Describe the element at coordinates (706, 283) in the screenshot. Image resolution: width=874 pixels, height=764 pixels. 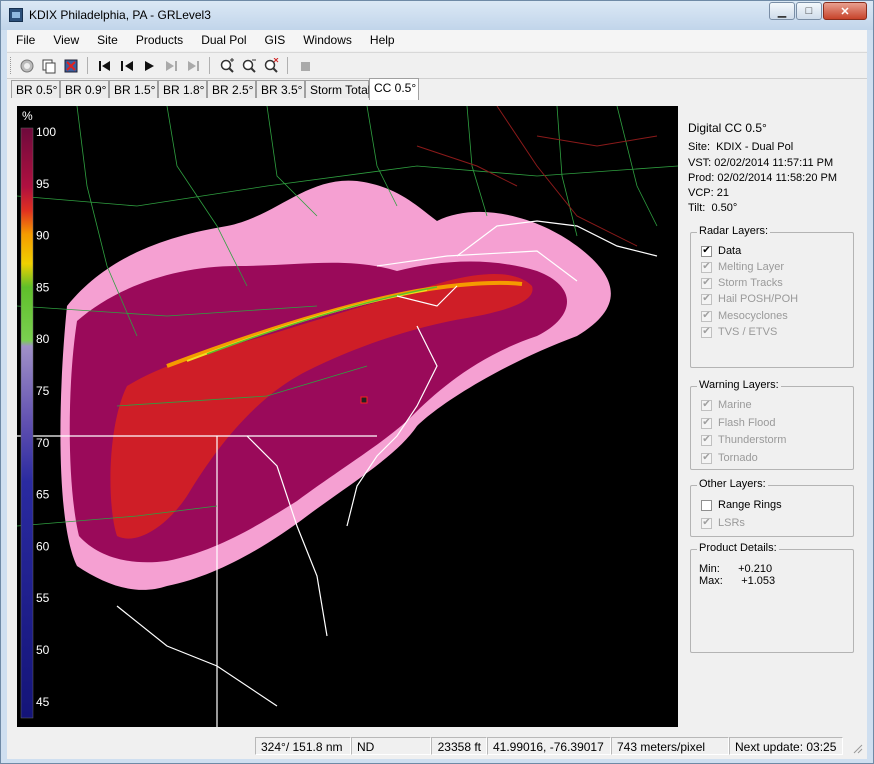
I see `checkbox-storm-tracks: ✔` at that location.